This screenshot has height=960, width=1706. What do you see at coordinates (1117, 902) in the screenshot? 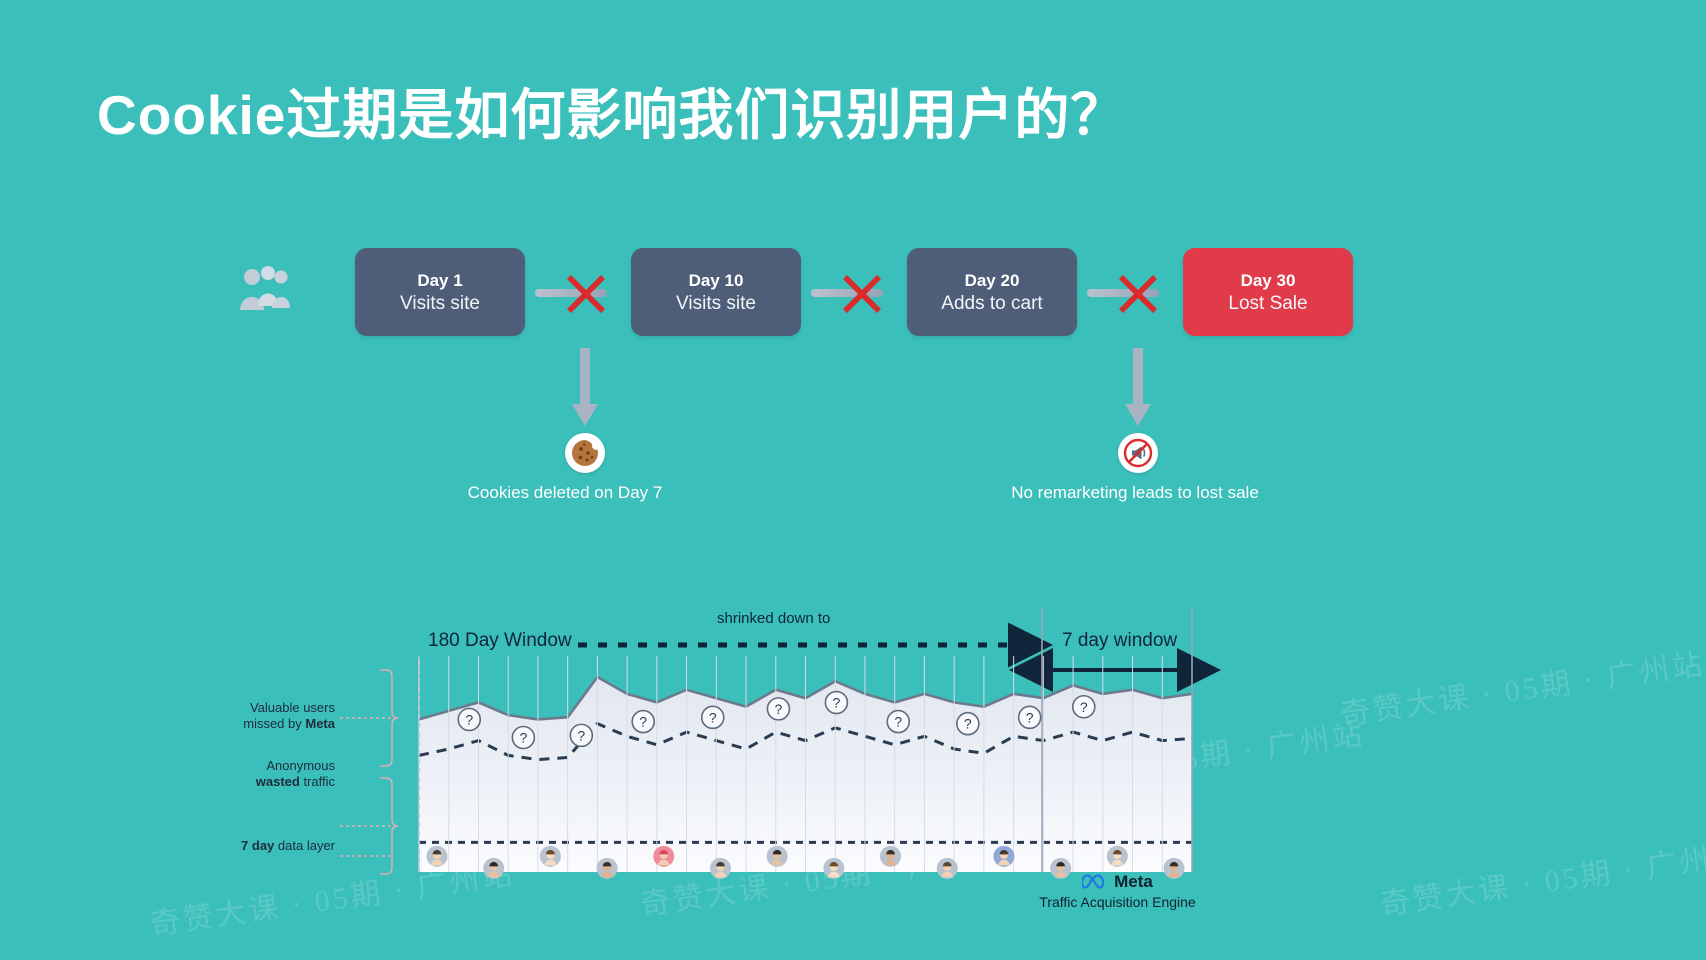
I see `meta-subtitle: Traffic Acquisition Engine` at bounding box center [1117, 902].